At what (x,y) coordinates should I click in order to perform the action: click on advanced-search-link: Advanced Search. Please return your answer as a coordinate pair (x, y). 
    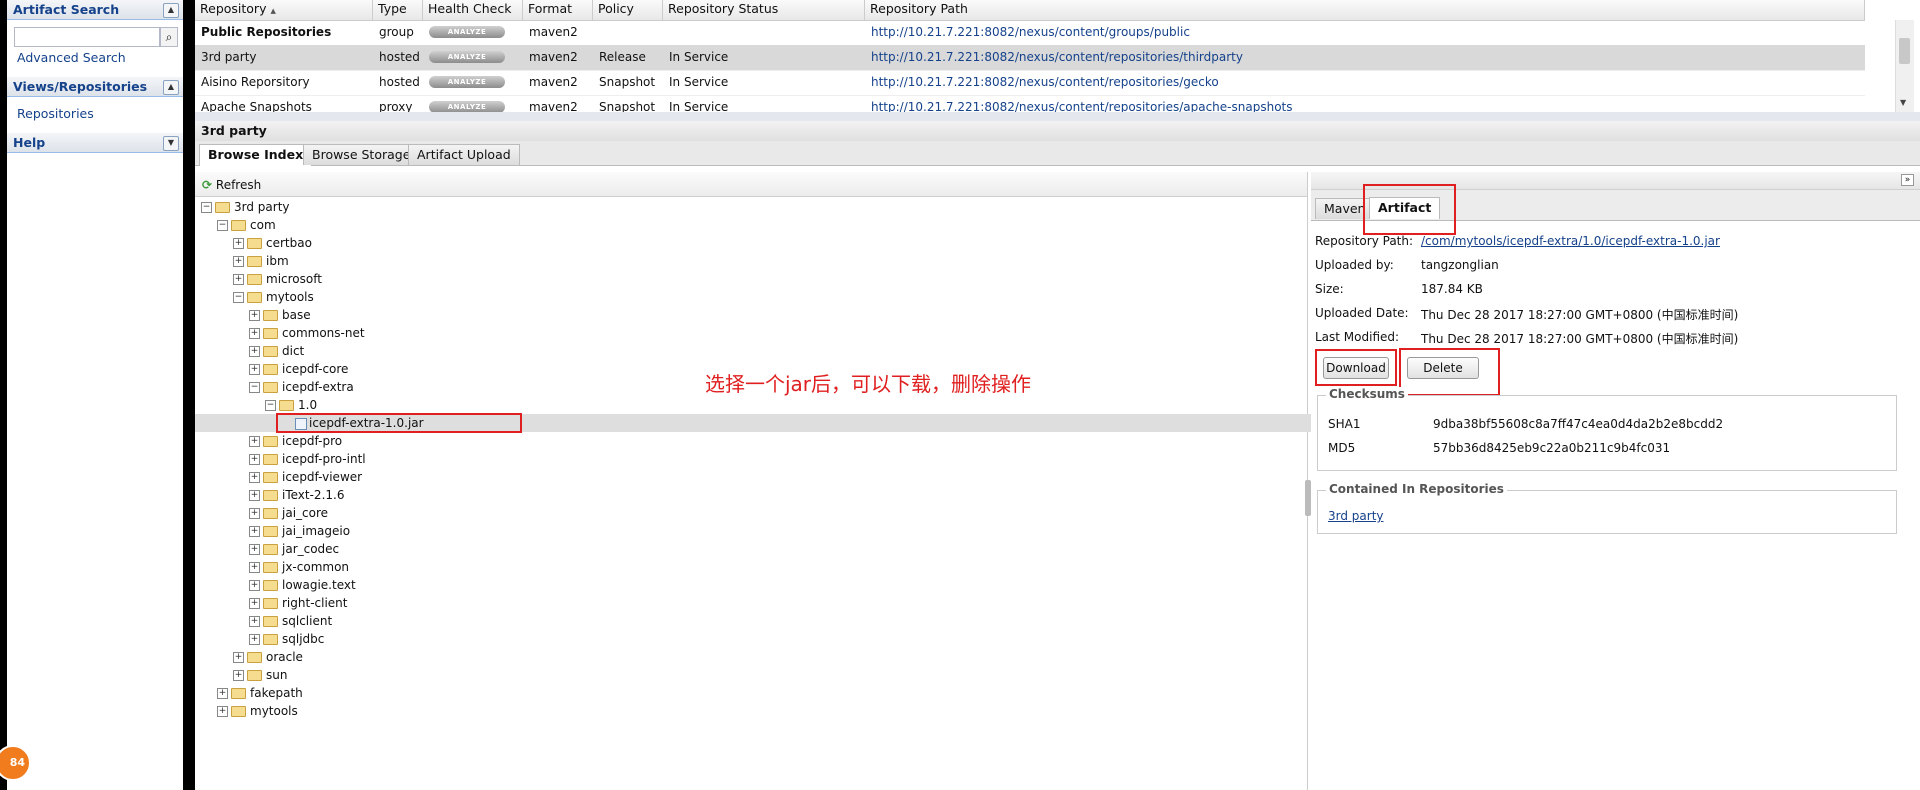
    Looking at the image, I should click on (71, 57).